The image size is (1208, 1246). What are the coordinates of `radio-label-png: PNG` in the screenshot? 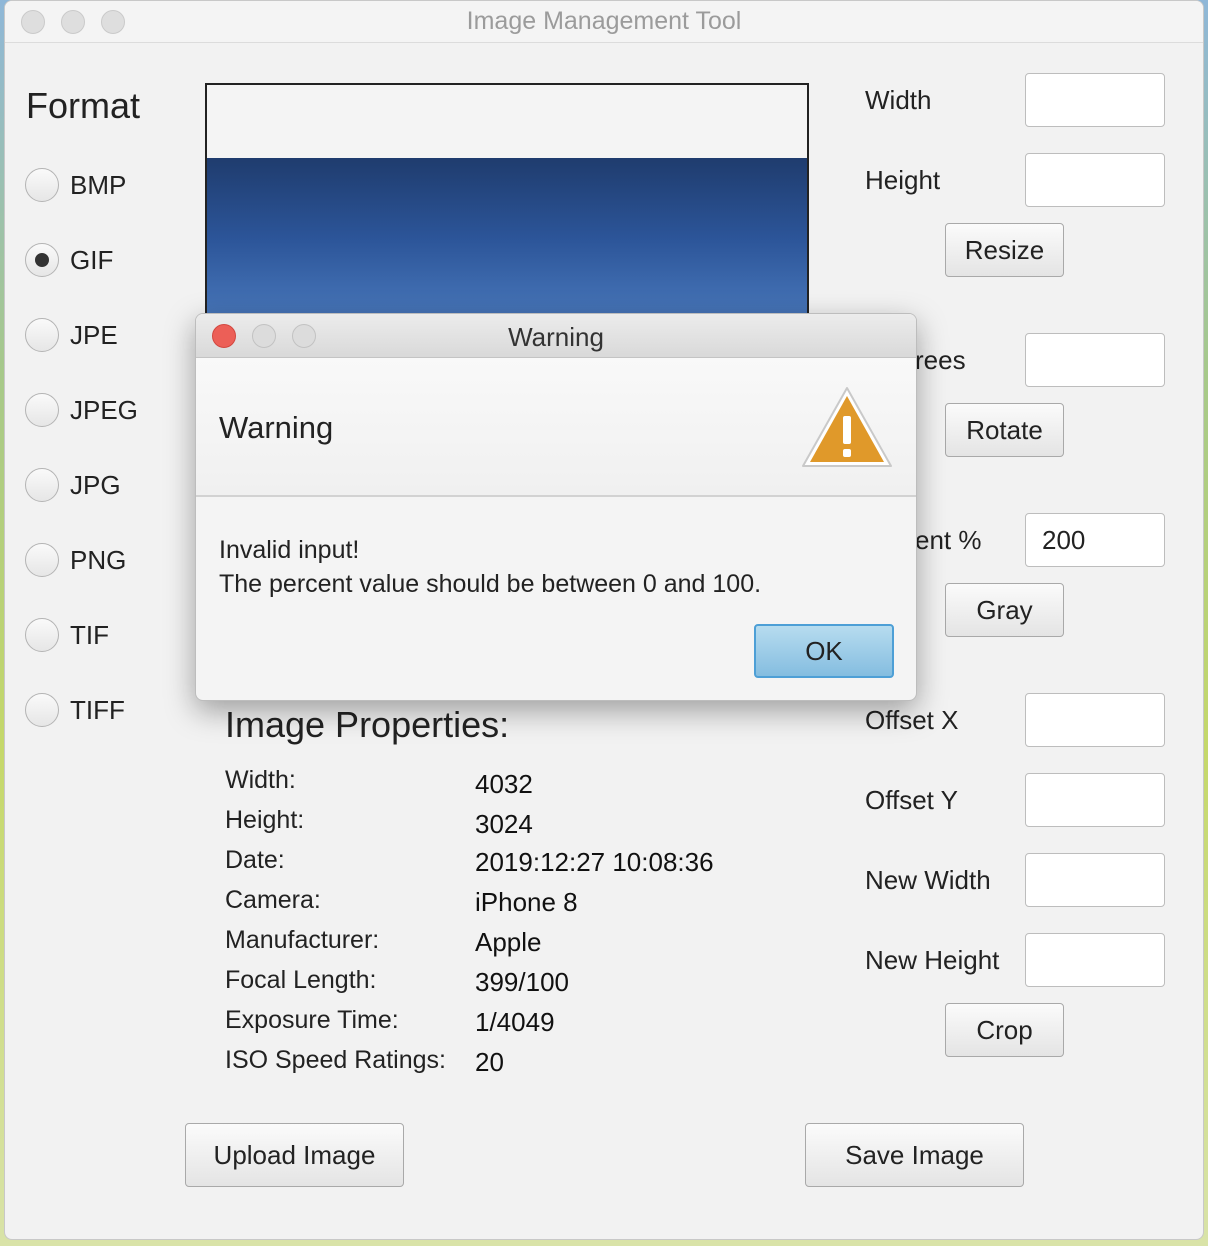 It's located at (98, 559).